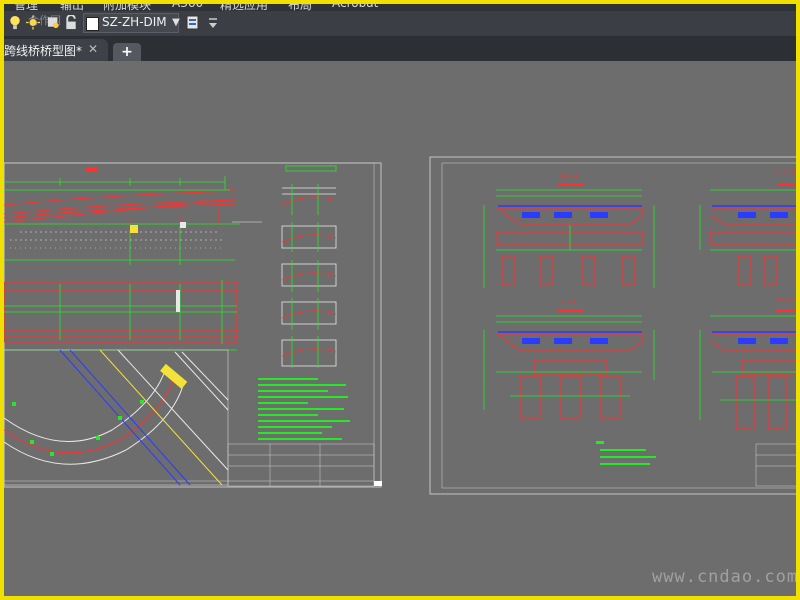  Describe the element at coordinates (569, 364) in the screenshot. I see `section-c-c` at that location.